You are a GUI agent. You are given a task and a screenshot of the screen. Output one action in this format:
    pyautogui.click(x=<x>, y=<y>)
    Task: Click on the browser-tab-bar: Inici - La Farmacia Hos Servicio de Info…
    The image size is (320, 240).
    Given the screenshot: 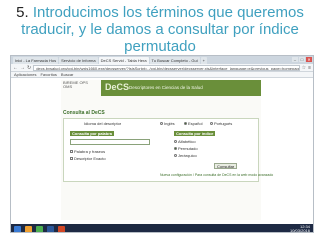 What is the action you would take?
    pyautogui.click(x=162, y=60)
    